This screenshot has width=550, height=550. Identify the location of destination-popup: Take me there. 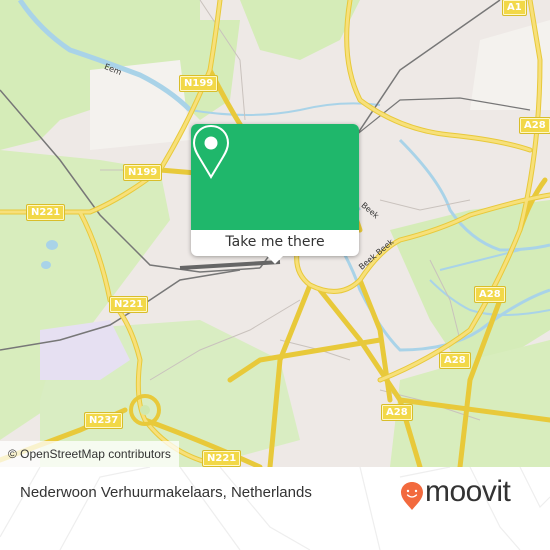
(275, 194).